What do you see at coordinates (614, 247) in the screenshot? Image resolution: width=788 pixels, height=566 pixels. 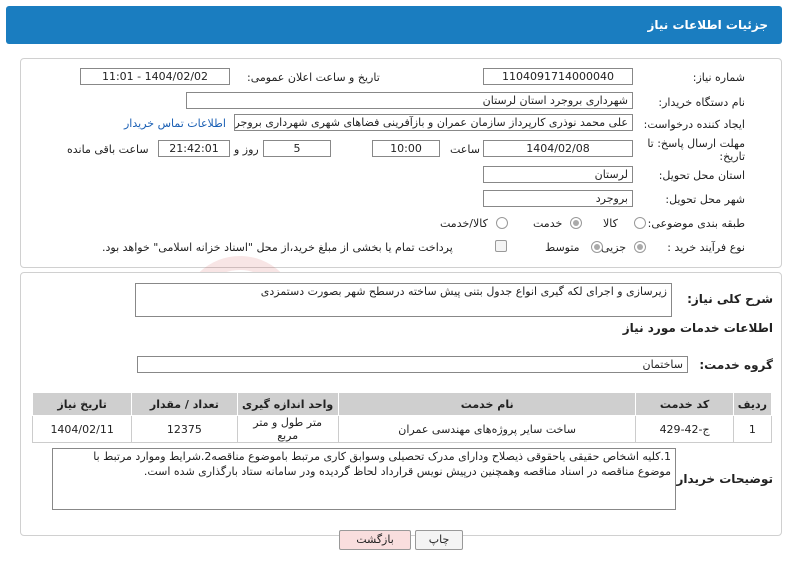 I see `process-option-minor: جزیی` at bounding box center [614, 247].